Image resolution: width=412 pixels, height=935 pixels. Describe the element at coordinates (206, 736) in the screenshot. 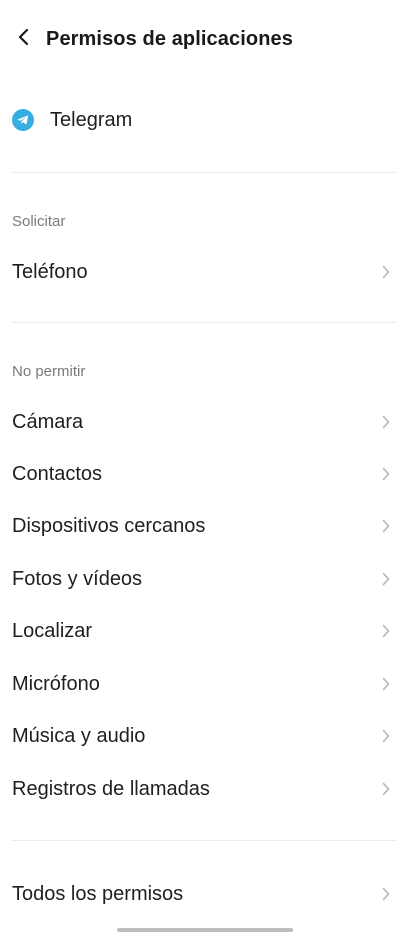

I see `permission-row-music-audio: Música y audio` at that location.